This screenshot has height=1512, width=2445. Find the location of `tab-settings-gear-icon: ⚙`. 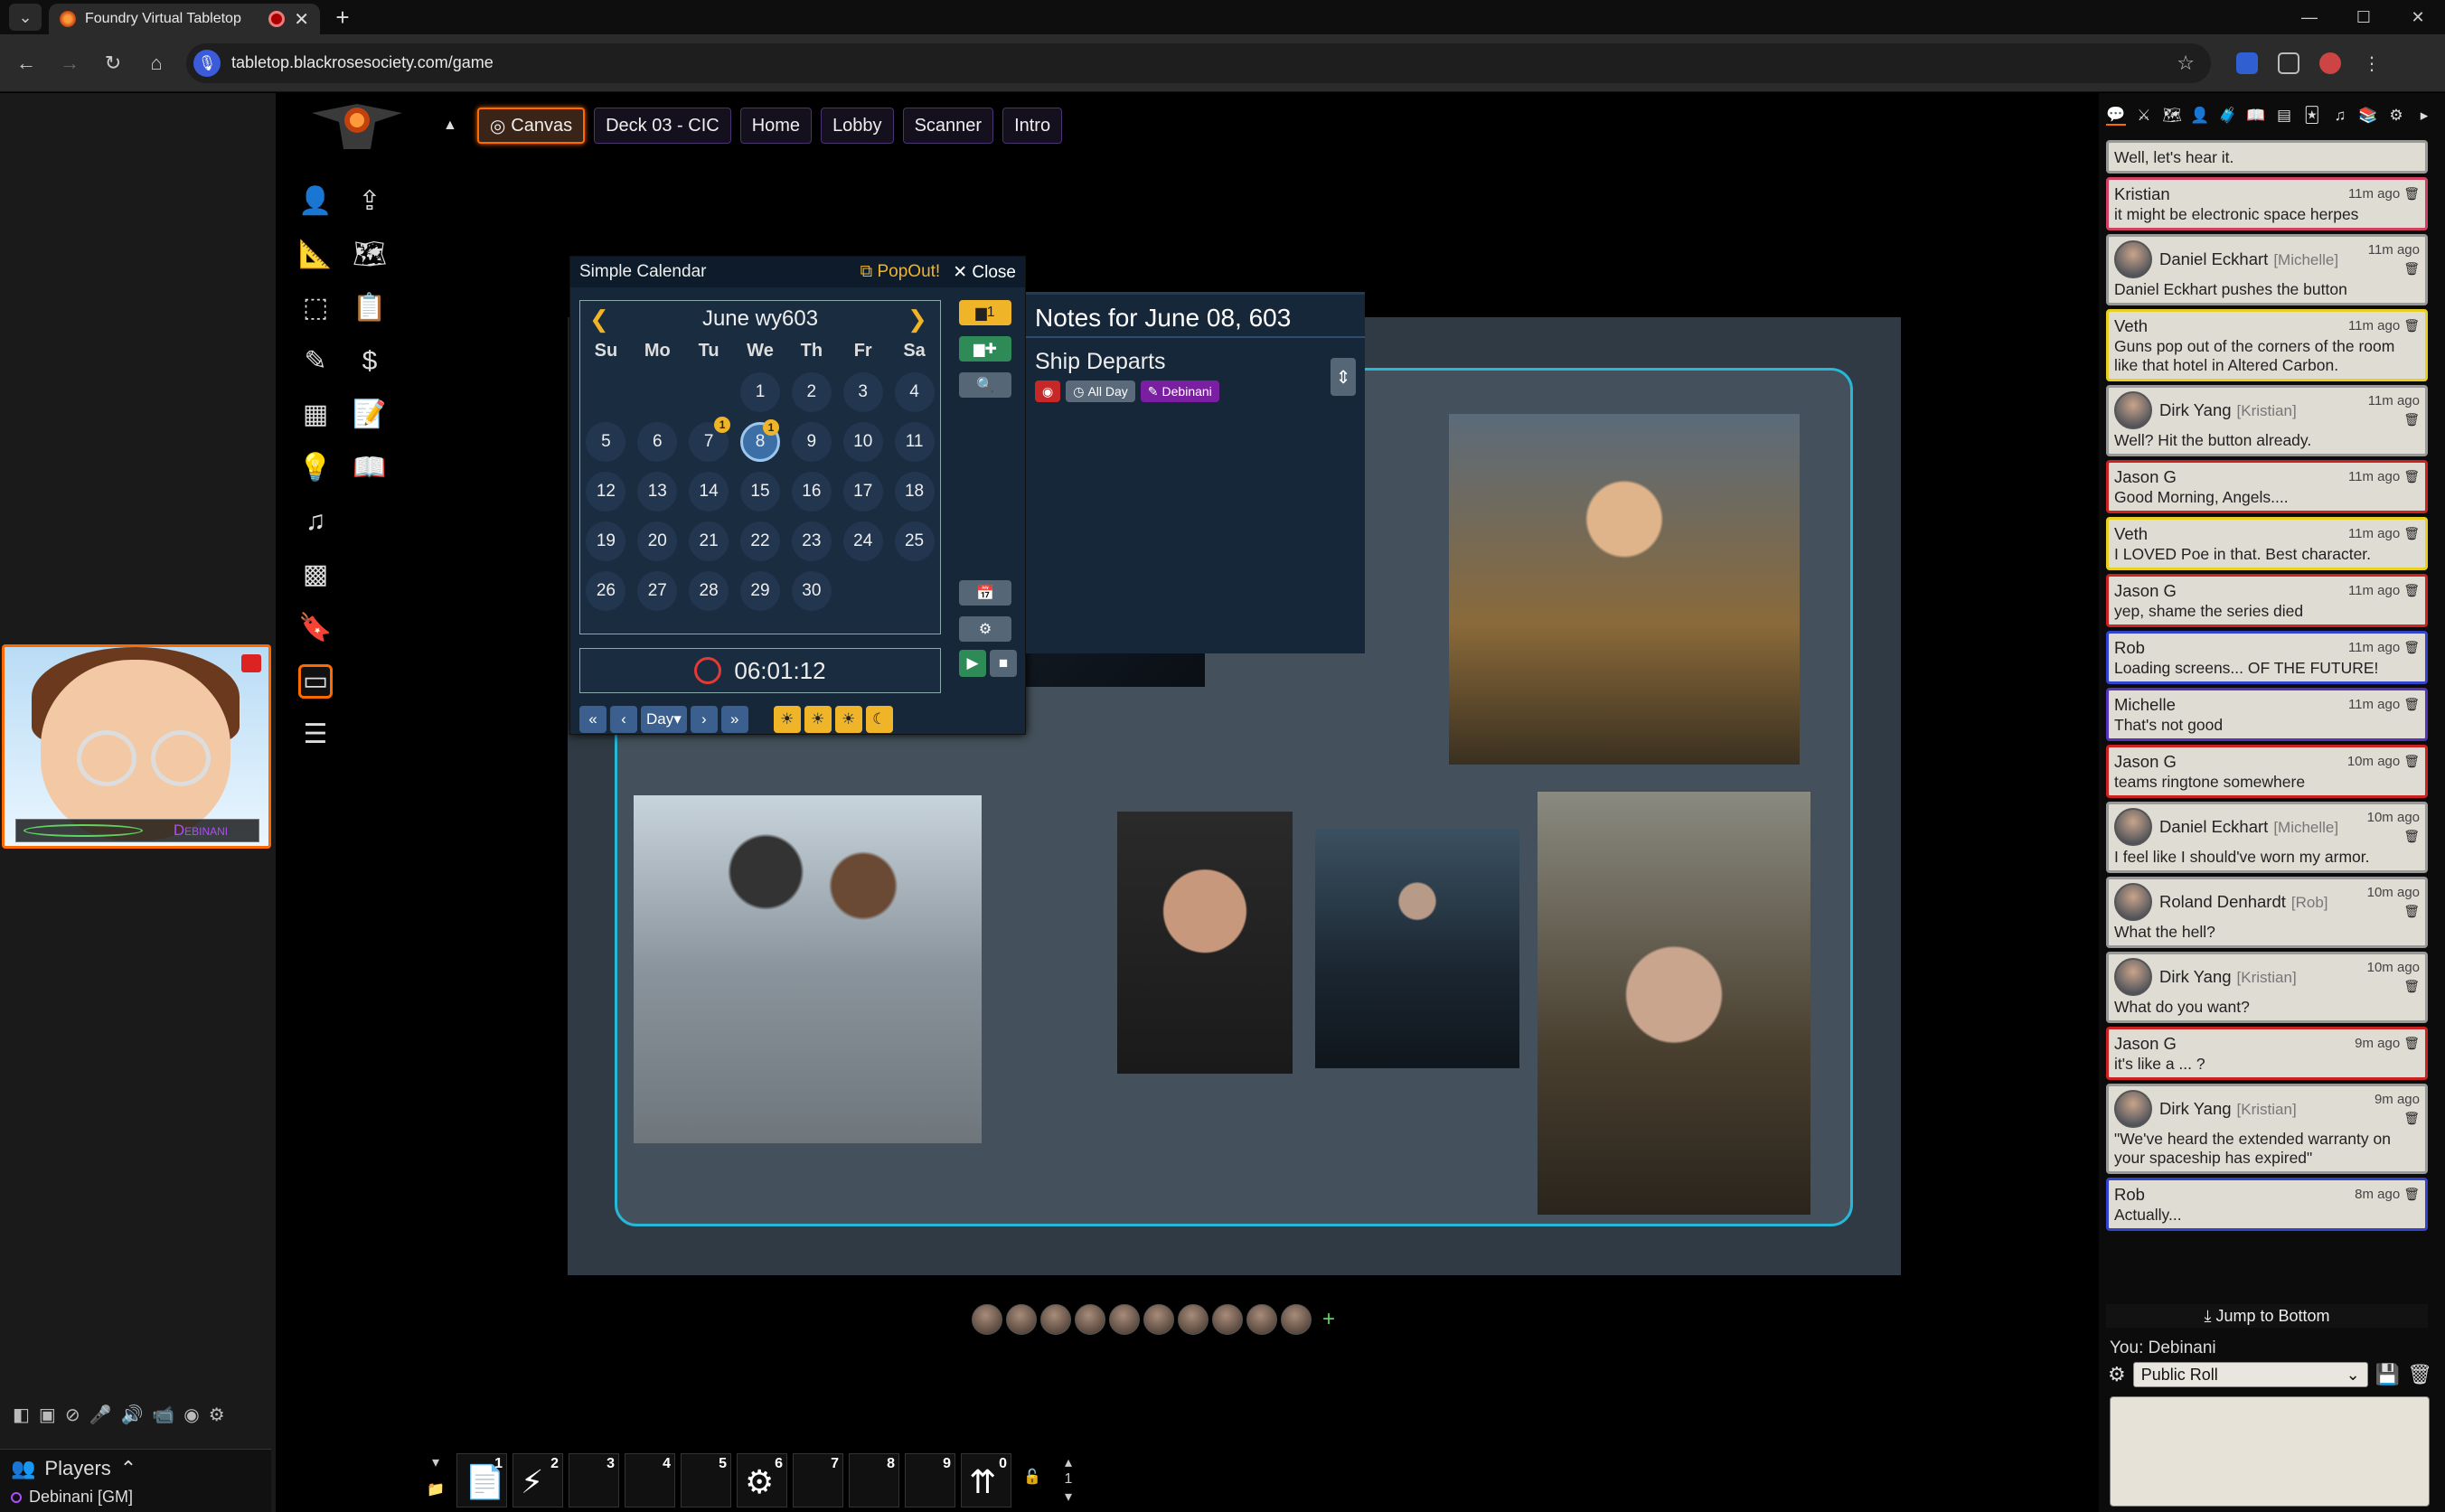

tab-settings-gear-icon: ⚙ is located at coordinates (2396, 116).